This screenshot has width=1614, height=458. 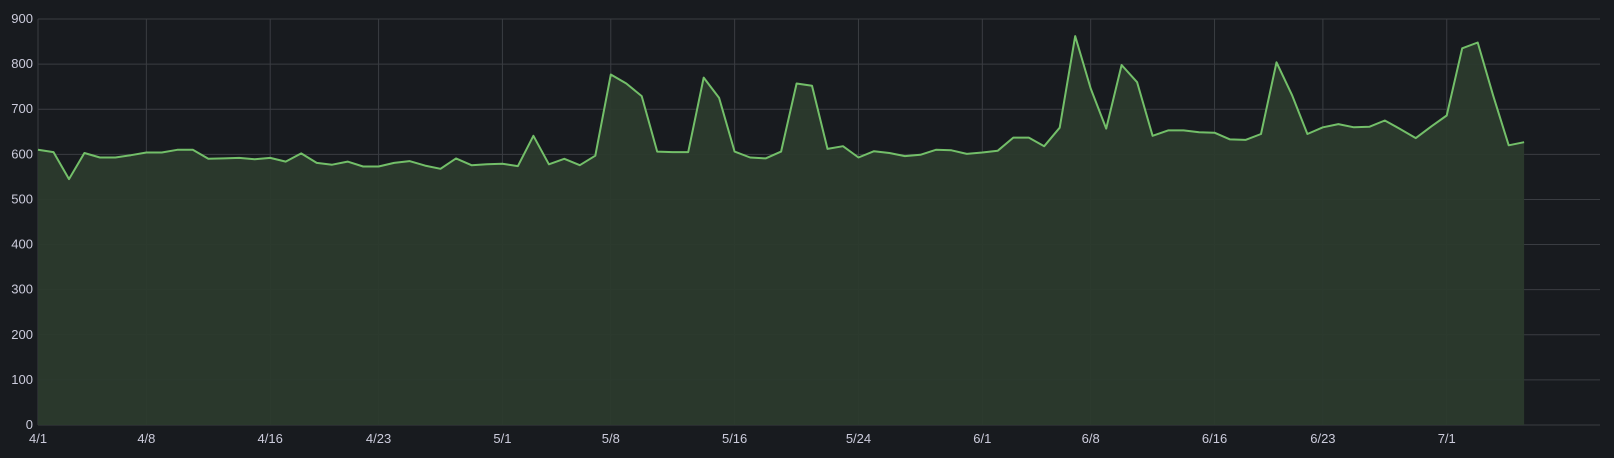 What do you see at coordinates (378, 438) in the screenshot?
I see `x-tick-label: 4/23` at bounding box center [378, 438].